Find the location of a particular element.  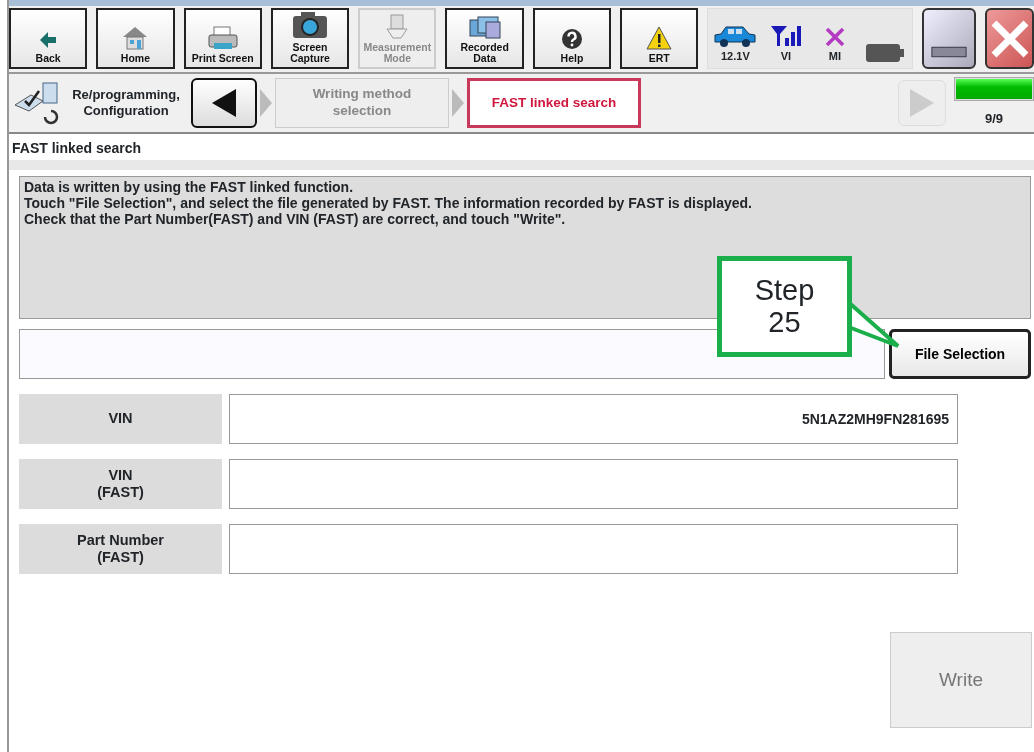

close-button is located at coordinates (1009, 38).